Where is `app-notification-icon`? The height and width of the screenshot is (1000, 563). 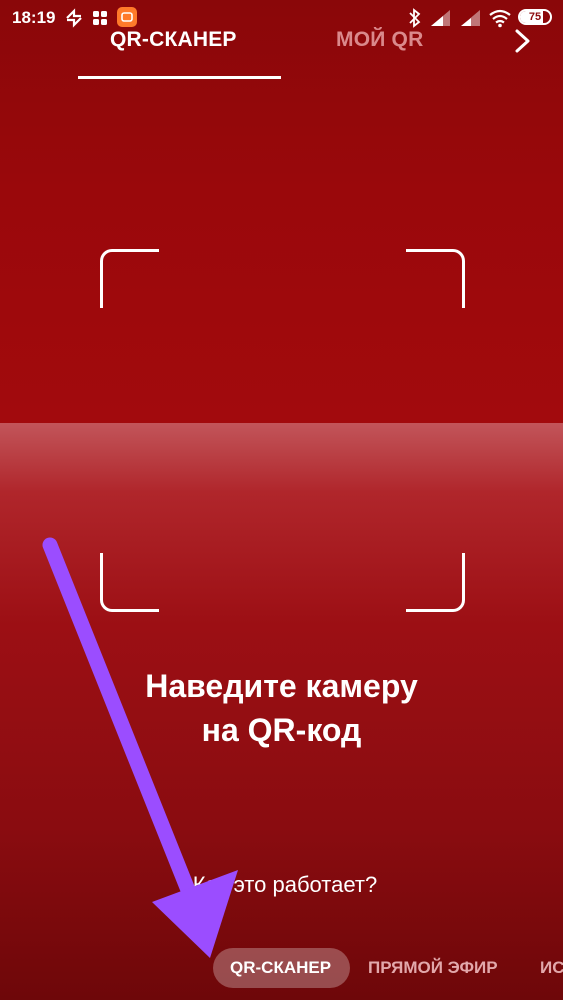
app-notification-icon is located at coordinates (127, 17).